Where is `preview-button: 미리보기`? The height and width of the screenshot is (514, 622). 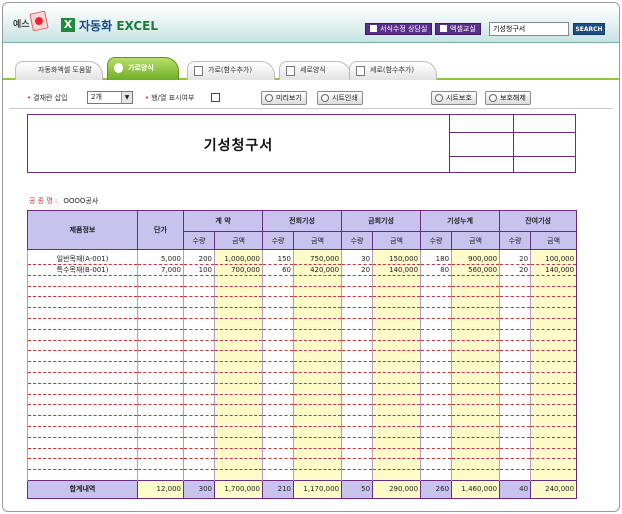
preview-button: 미리보기 is located at coordinates (284, 98).